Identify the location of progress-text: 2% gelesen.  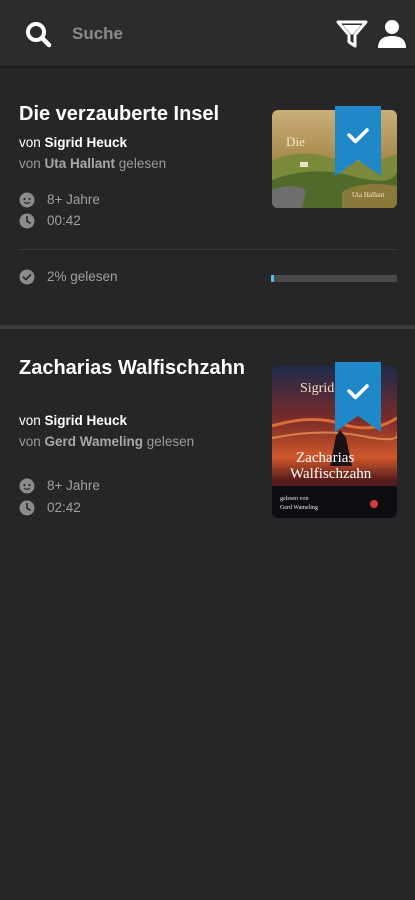
(82, 276).